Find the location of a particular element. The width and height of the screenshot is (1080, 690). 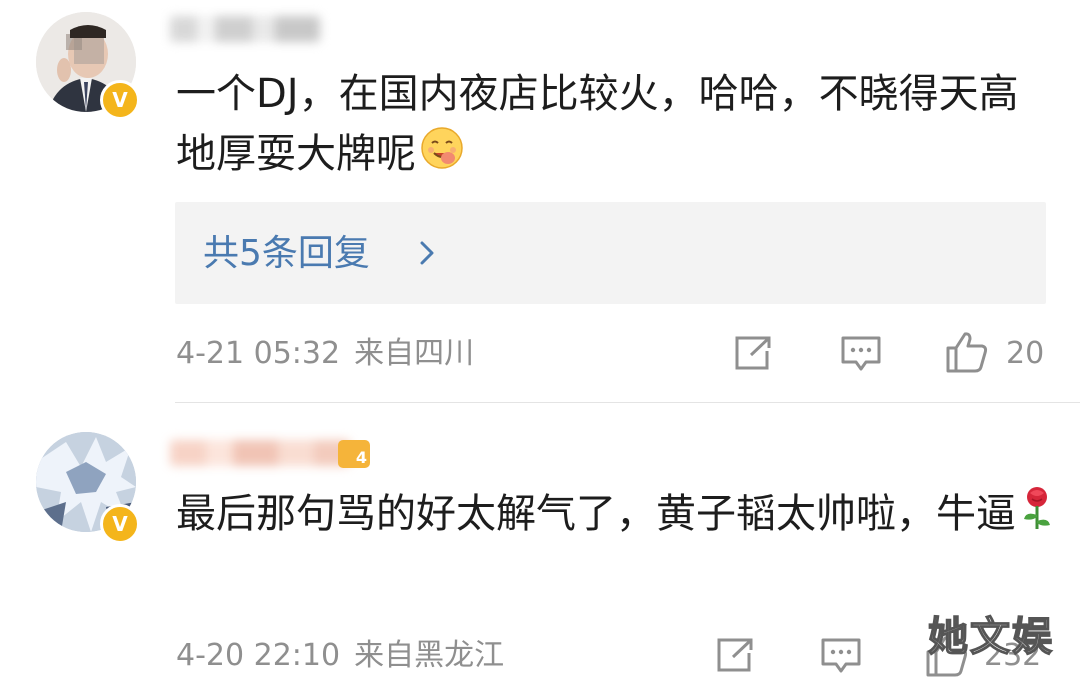

rose-emoji-icon is located at coordinates (1037, 516).